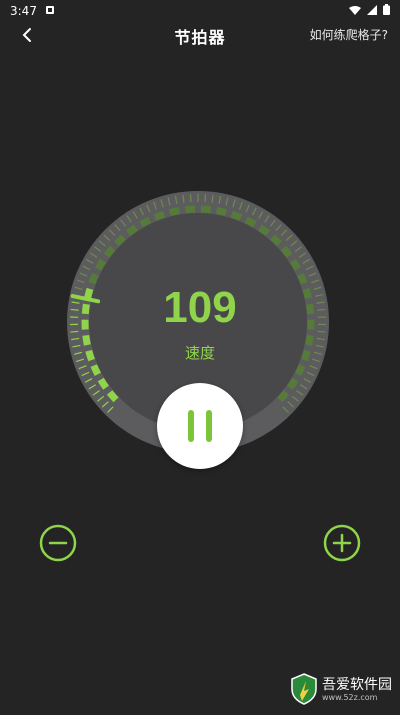 Image resolution: width=400 pixels, height=715 pixels. I want to click on watermark: 吾爱软件园 www.52z.com, so click(341, 689).